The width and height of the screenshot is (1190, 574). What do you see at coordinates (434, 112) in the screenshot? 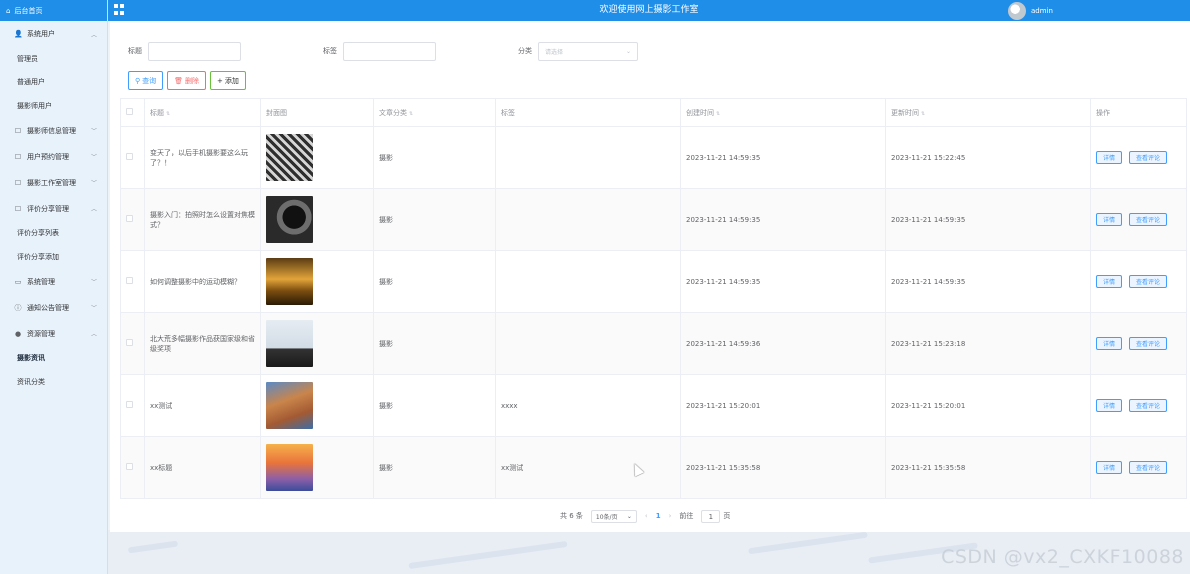
I see `col-category: 文章分类 ⇅` at bounding box center [434, 112].